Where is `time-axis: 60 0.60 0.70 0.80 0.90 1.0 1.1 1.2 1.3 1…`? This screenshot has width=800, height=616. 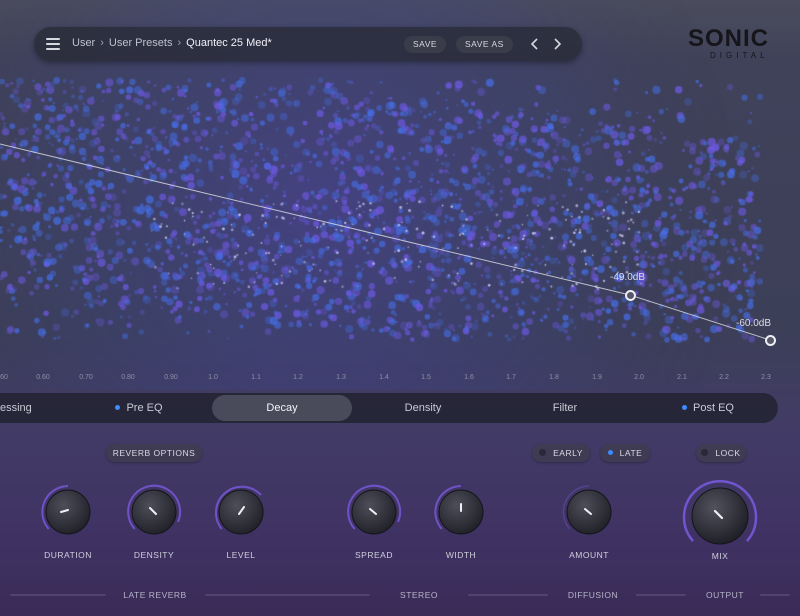 time-axis: 60 0.60 0.70 0.80 0.90 1.0 1.1 1.2 1.3 1… is located at coordinates (400, 380).